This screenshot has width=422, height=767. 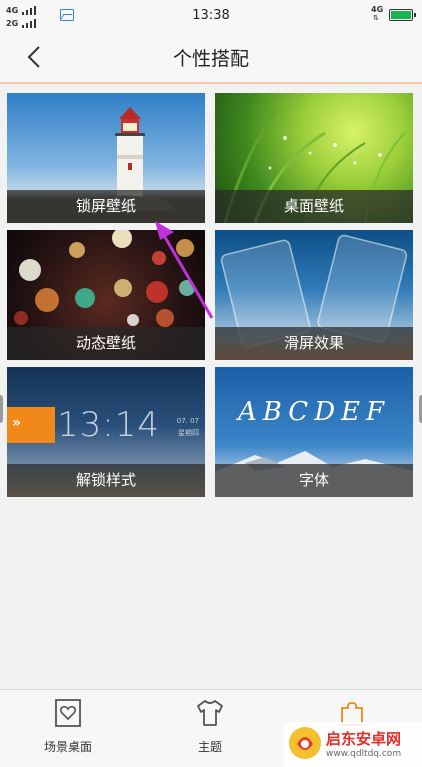 I want to click on watermark-logo-icon, so click(x=305, y=743).